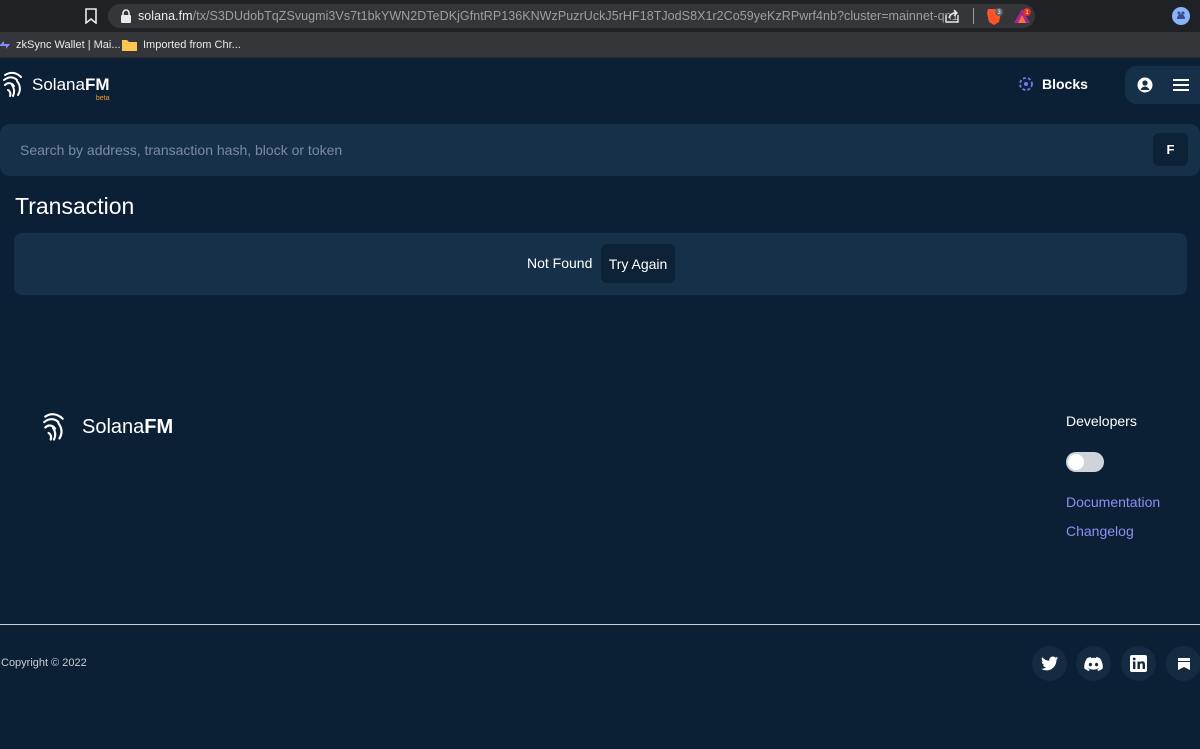  I want to click on brave-rewards-icon: 1, so click(1022, 16).